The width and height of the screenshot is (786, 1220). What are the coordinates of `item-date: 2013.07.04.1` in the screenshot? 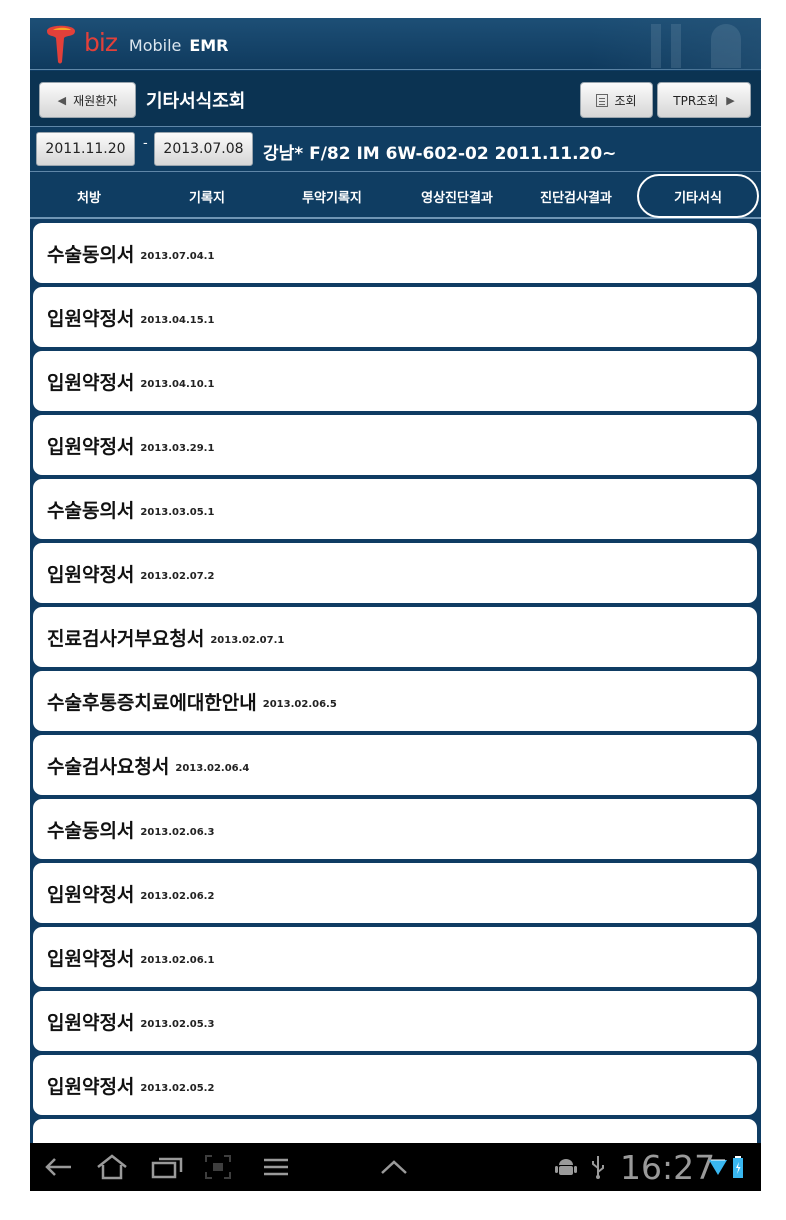 It's located at (177, 256).